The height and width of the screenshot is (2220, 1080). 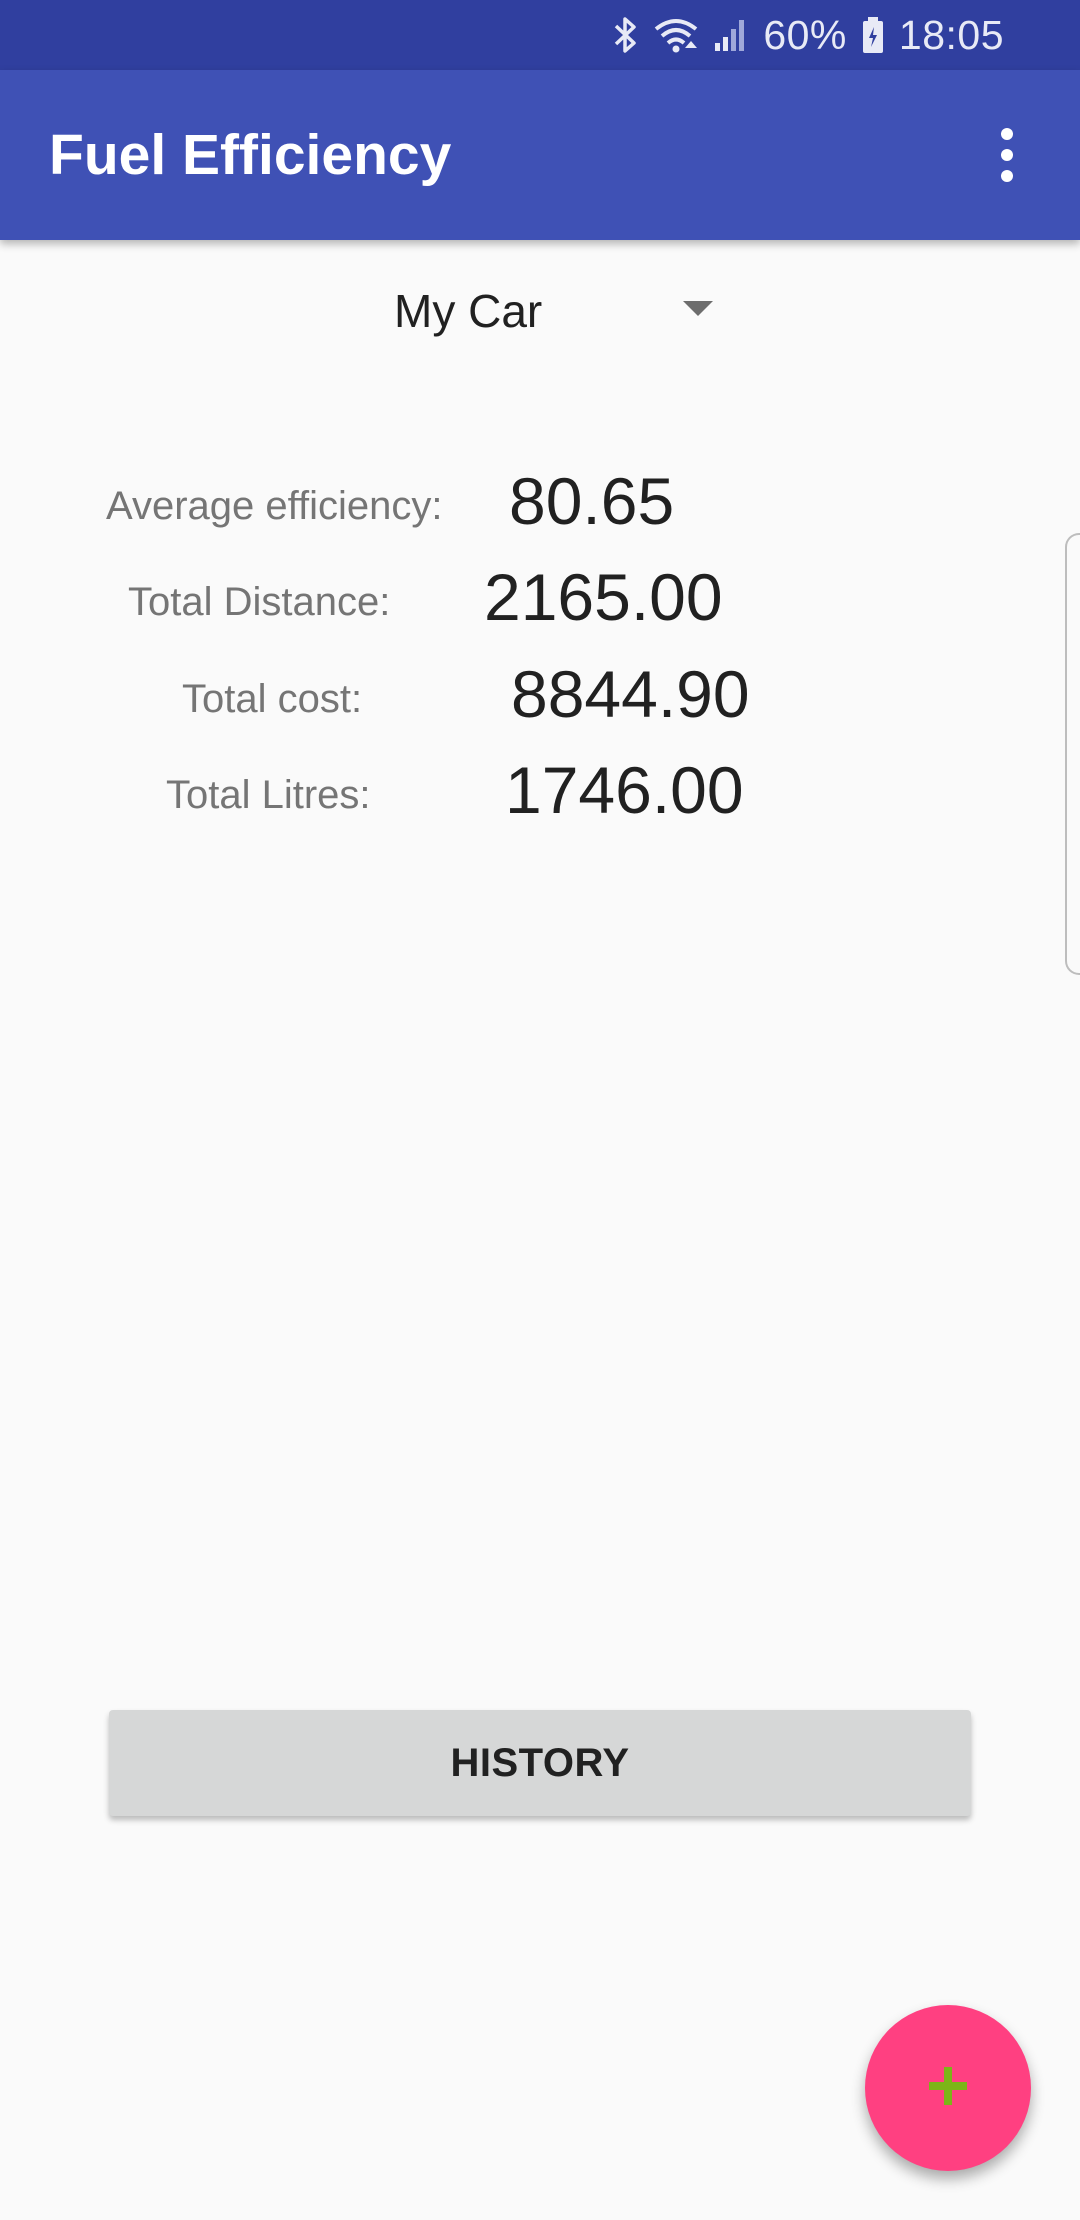 What do you see at coordinates (624, 790) in the screenshot?
I see `total-litres-value: 1746.00` at bounding box center [624, 790].